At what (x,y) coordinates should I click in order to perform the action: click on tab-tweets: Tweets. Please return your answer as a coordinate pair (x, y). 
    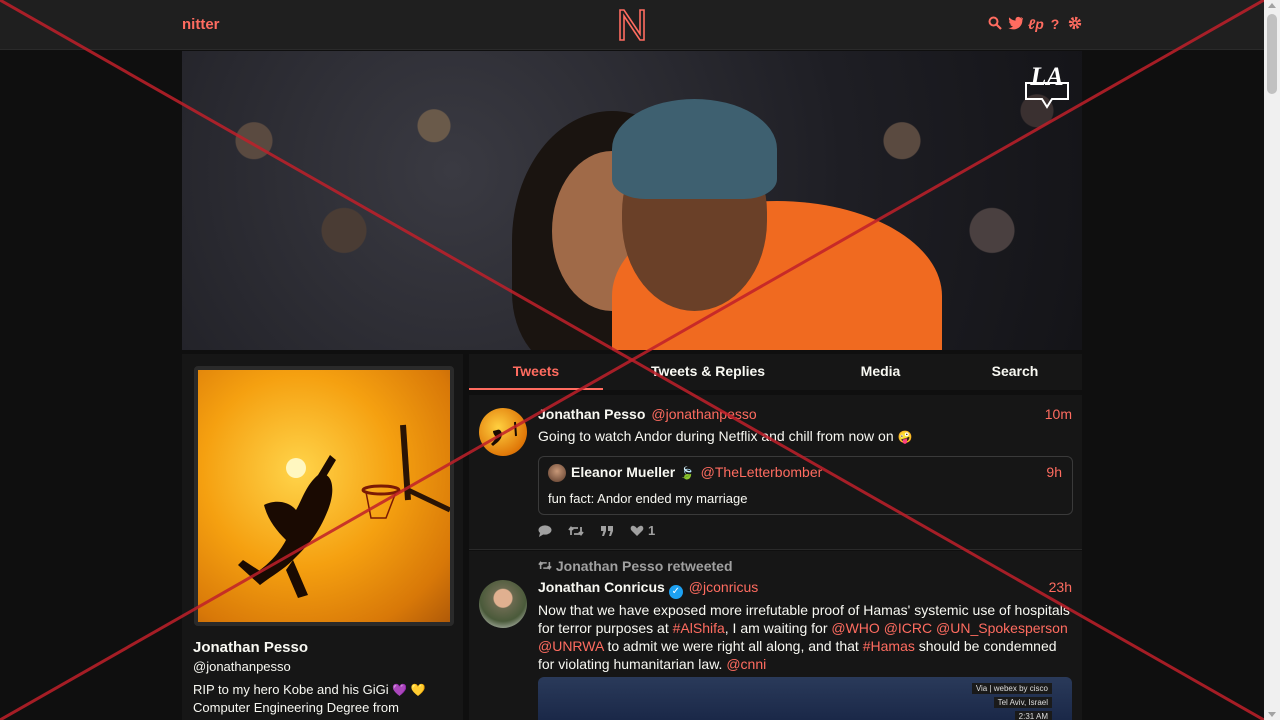
    Looking at the image, I should click on (536, 372).